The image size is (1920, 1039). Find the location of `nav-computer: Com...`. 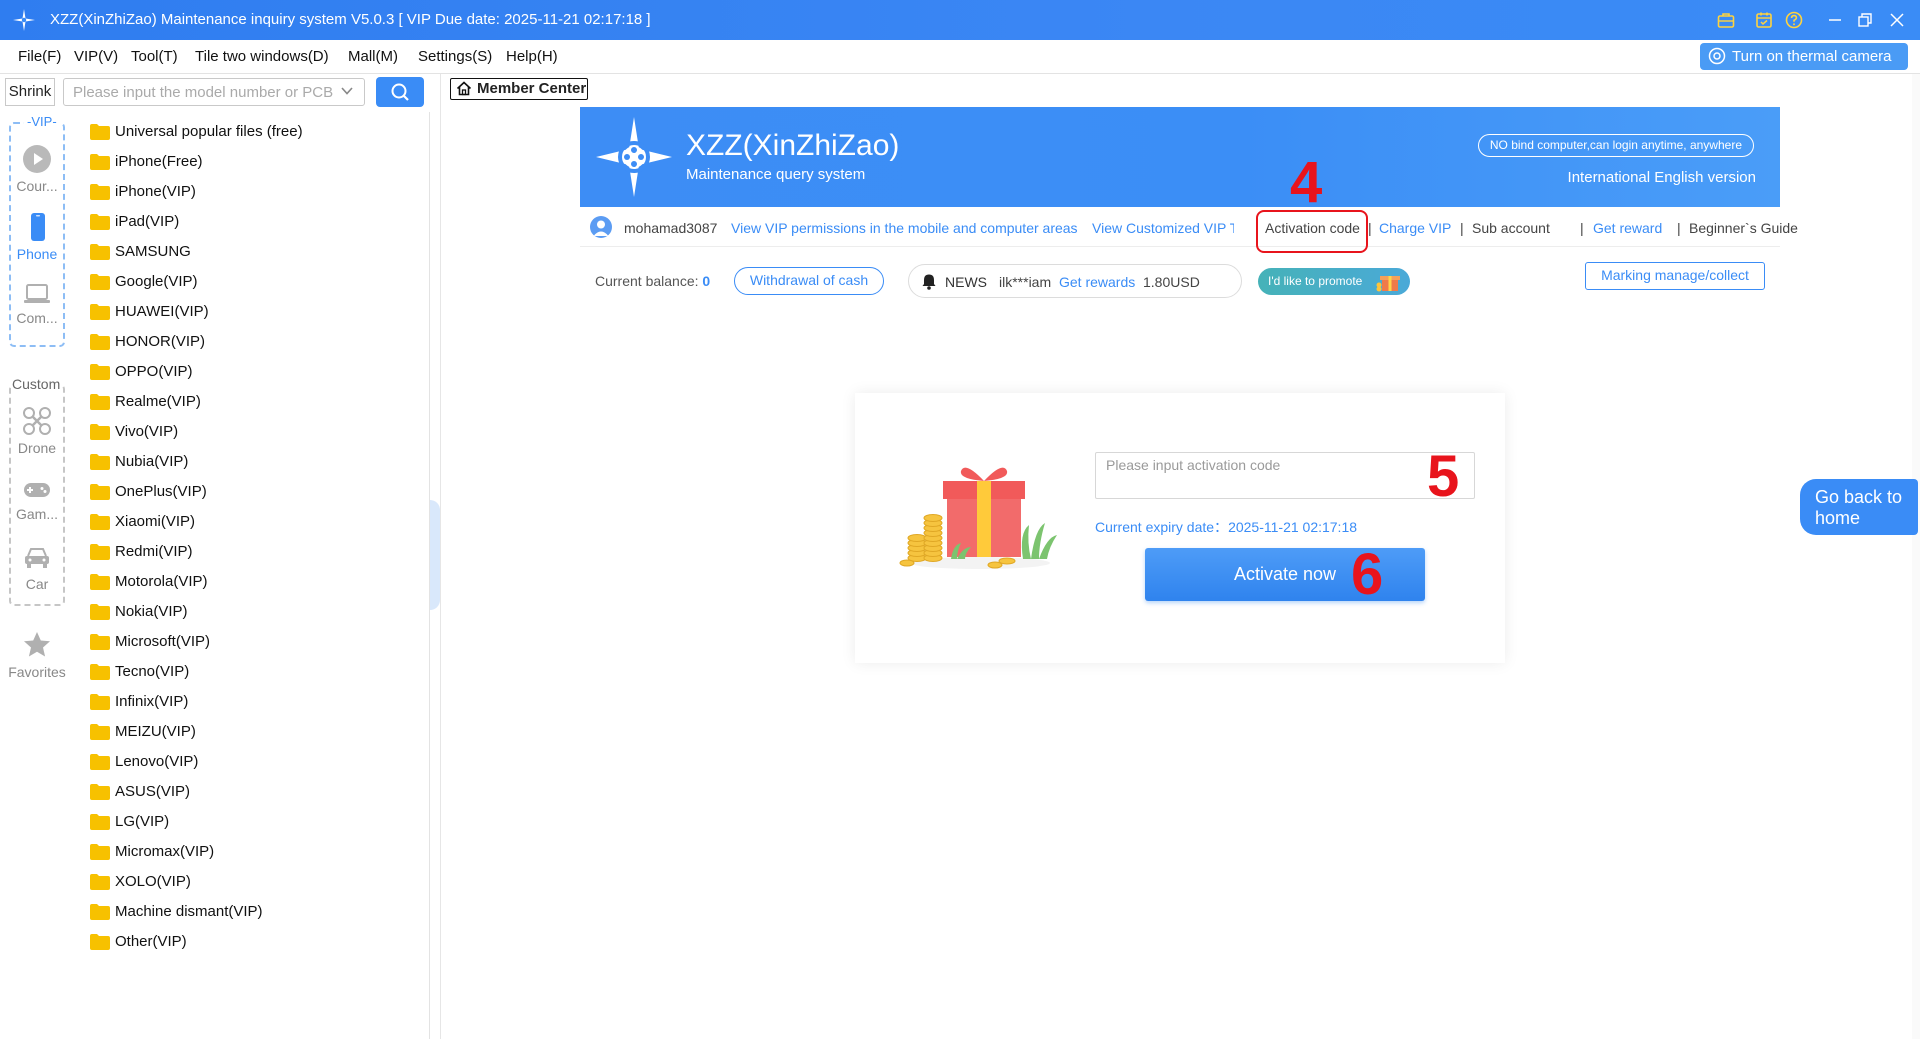

nav-computer: Com... is located at coordinates (37, 304).